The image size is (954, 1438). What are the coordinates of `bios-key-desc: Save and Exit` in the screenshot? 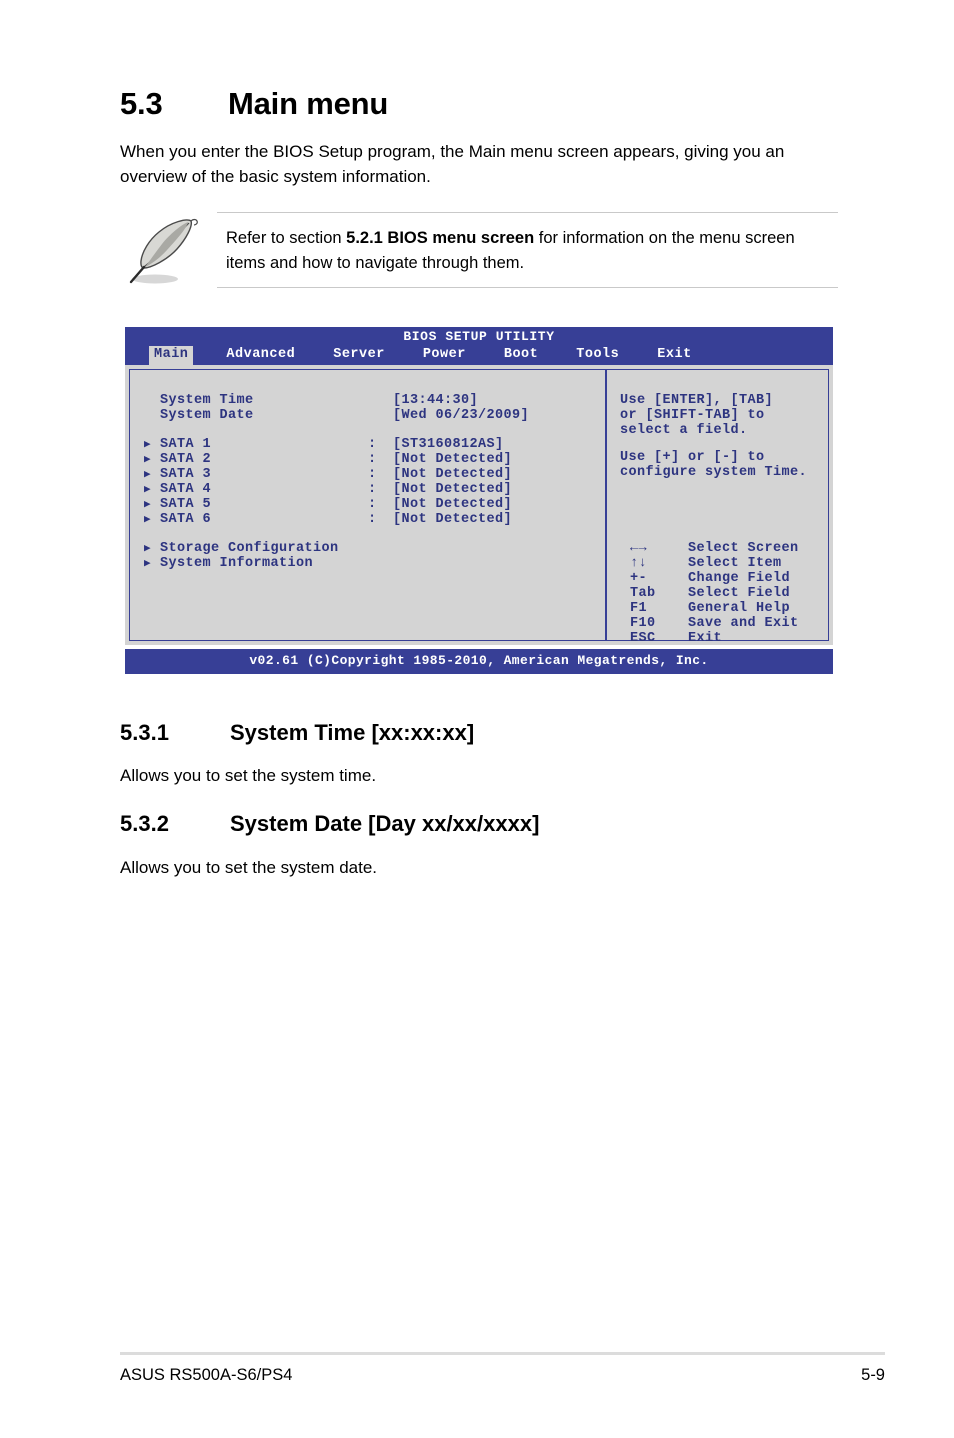 It's located at (743, 623).